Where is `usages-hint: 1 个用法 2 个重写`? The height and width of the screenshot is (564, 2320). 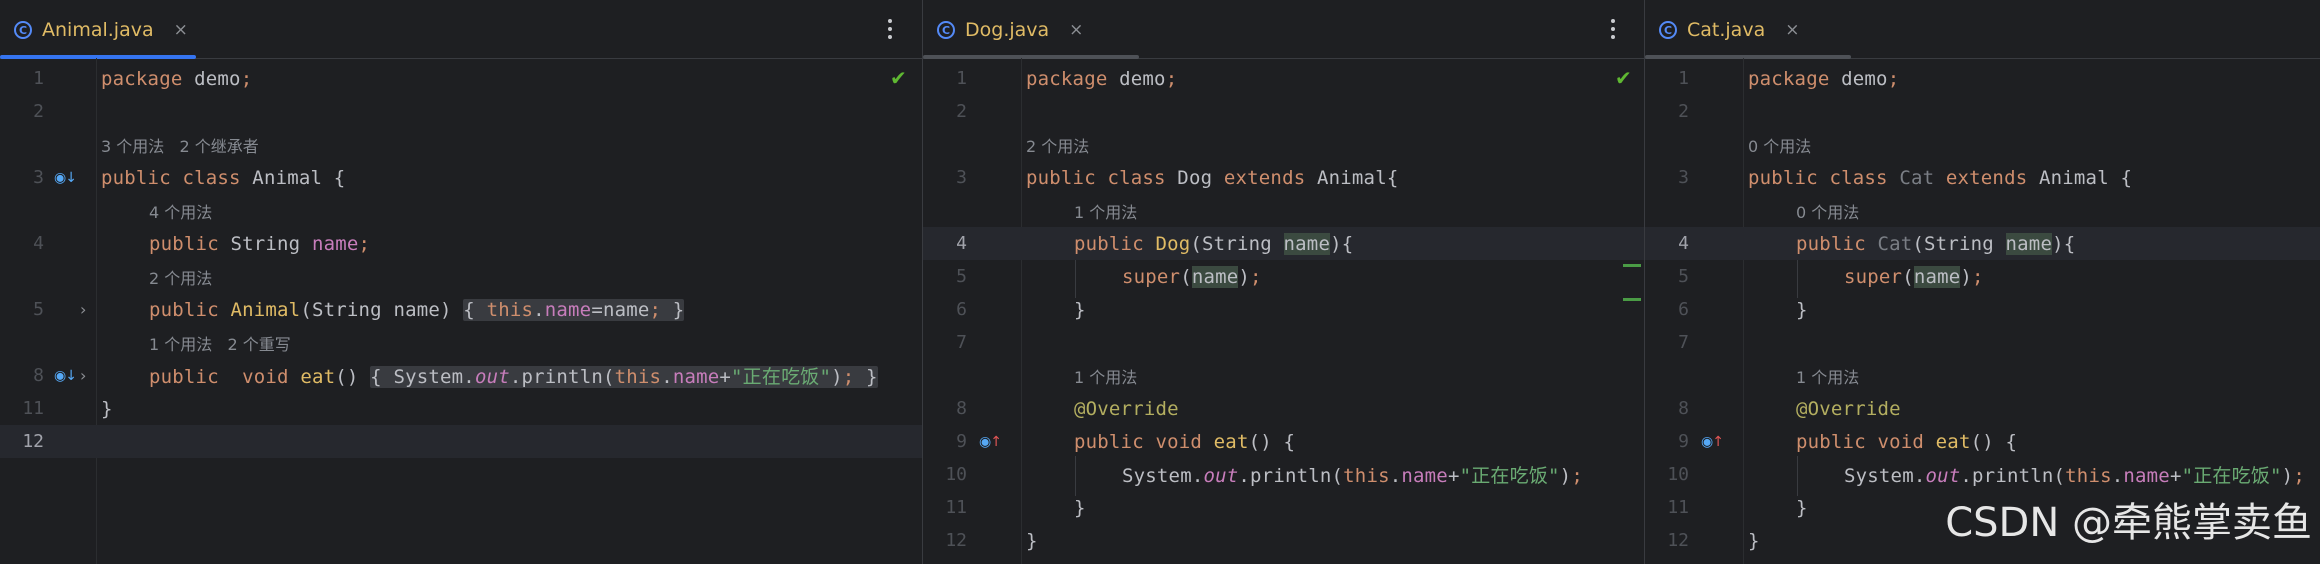
usages-hint: 1 个用法 2 个重写 is located at coordinates (220, 343).